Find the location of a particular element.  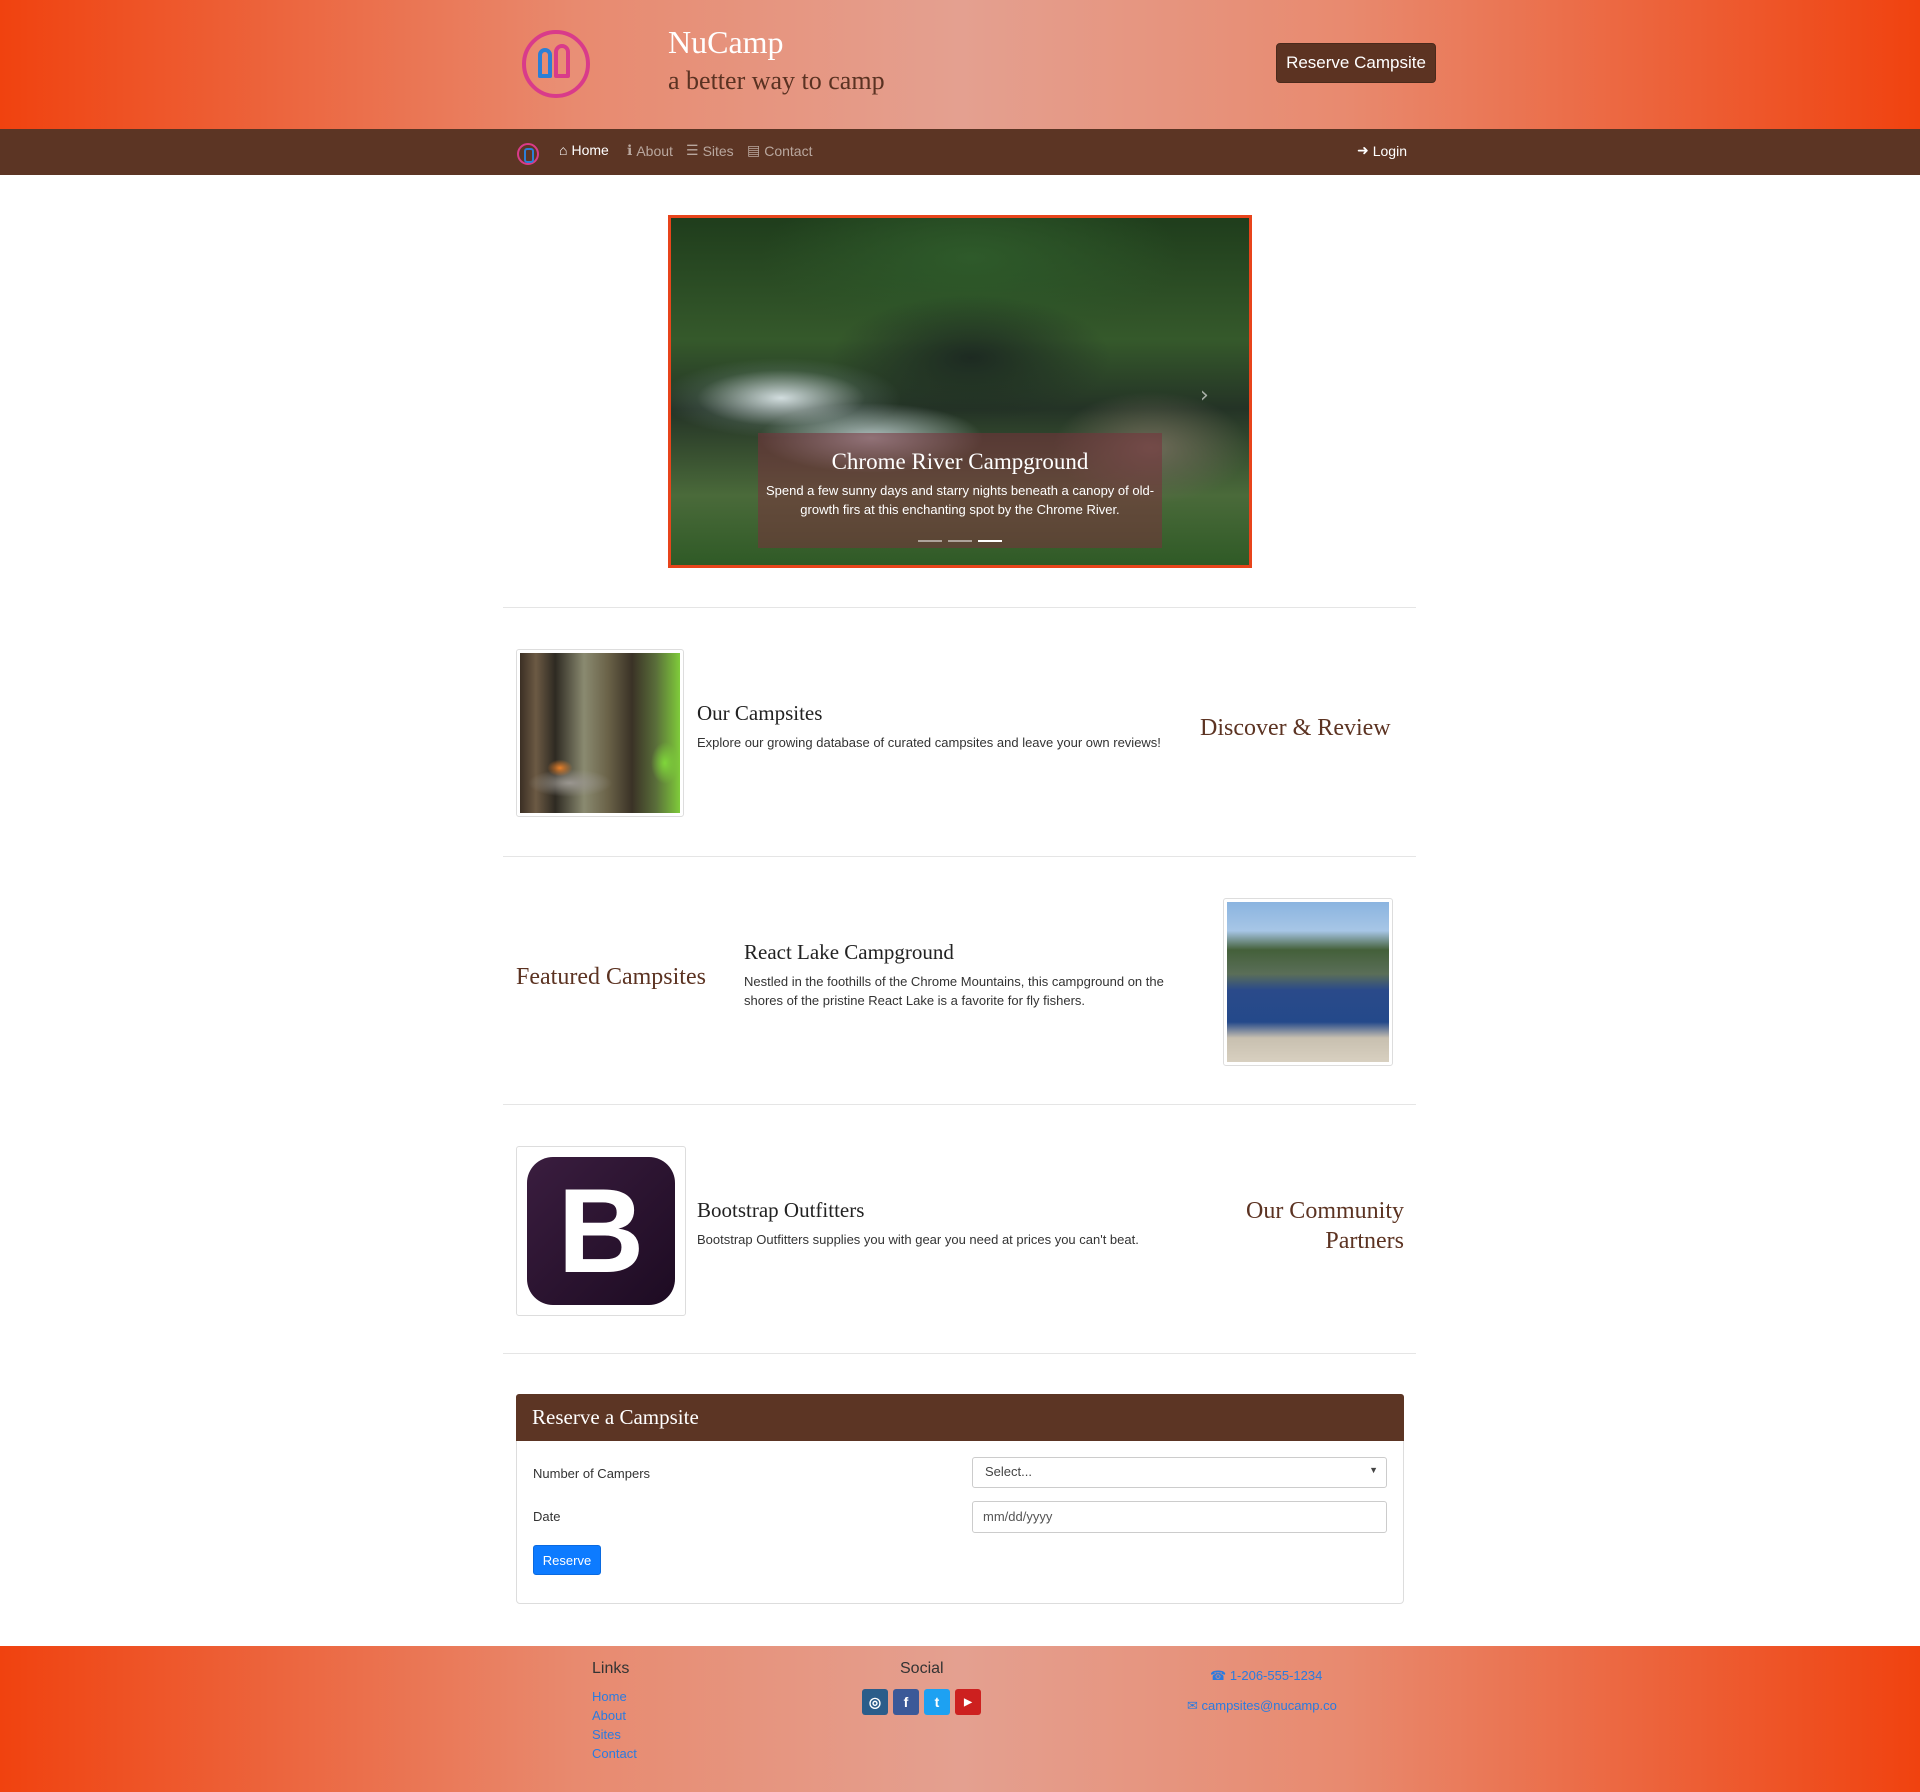

caption-title: Chrome River Campground is located at coordinates (960, 461).